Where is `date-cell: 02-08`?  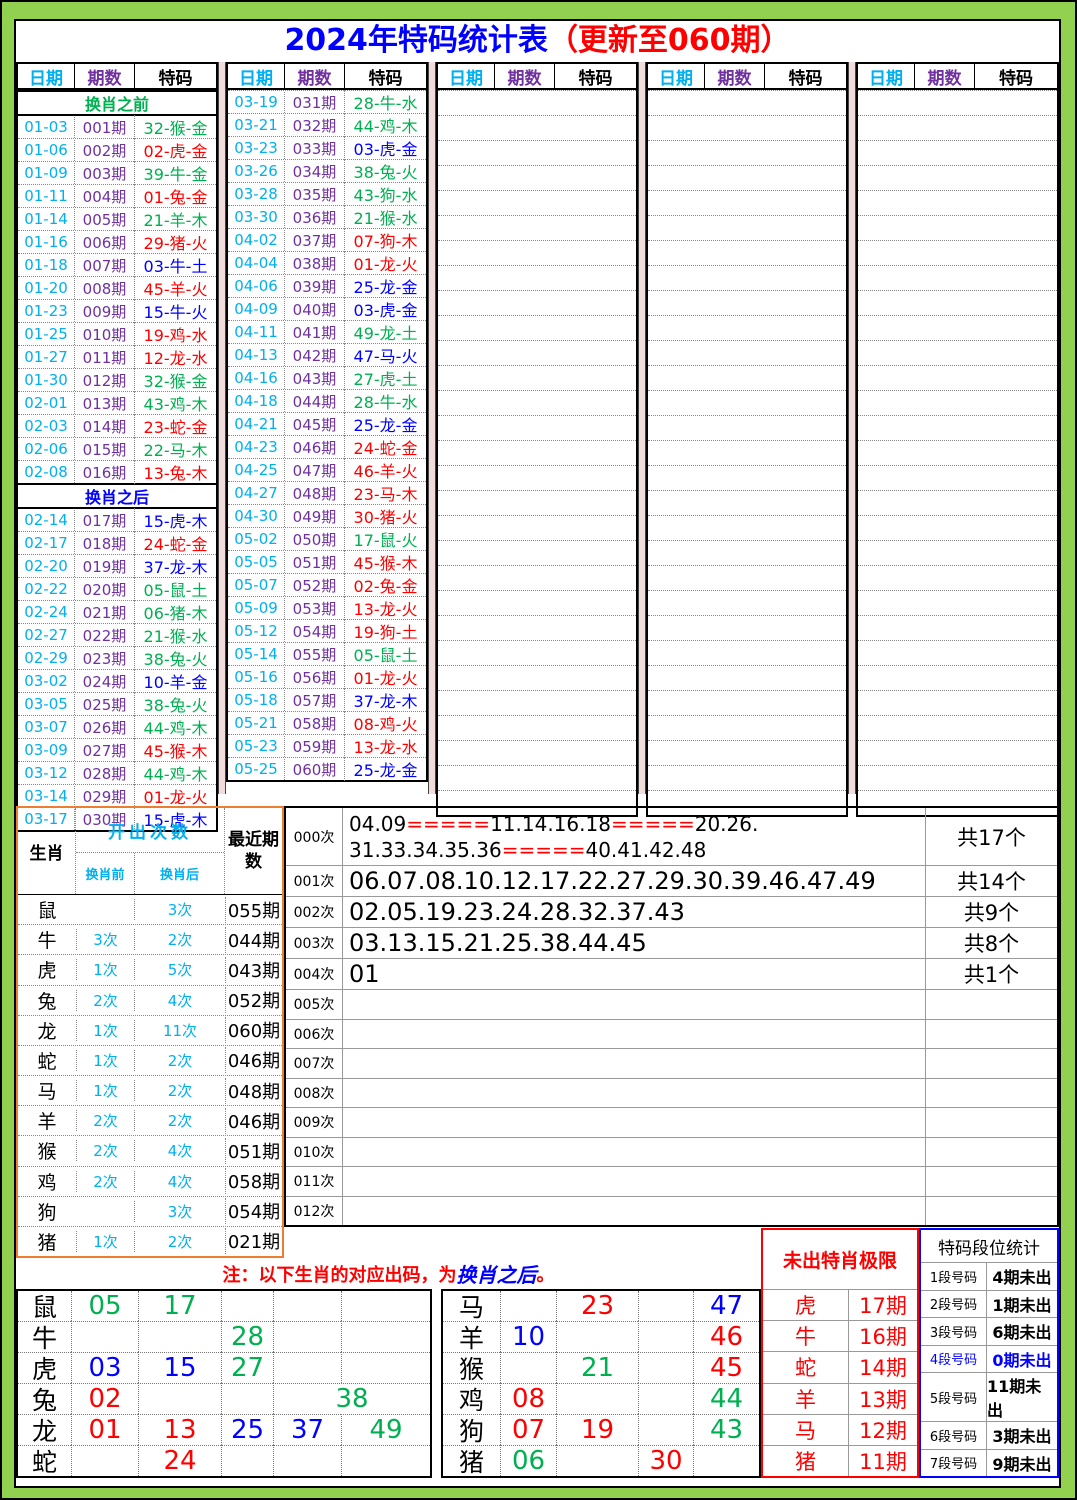 date-cell: 02-08 is located at coordinates (46, 472).